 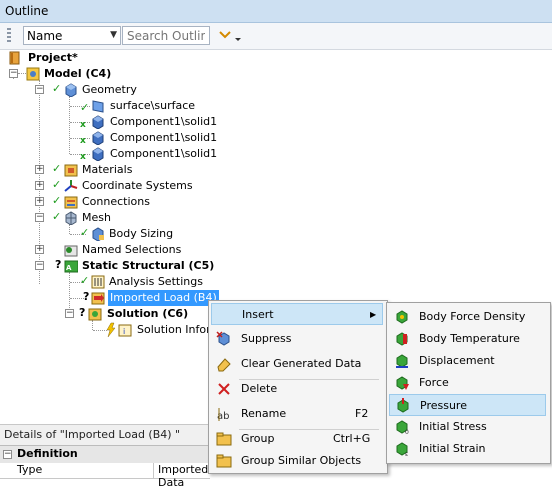 What do you see at coordinates (297, 439) in the screenshot?
I see `menu-item-group: Group Ctrl+G` at bounding box center [297, 439].